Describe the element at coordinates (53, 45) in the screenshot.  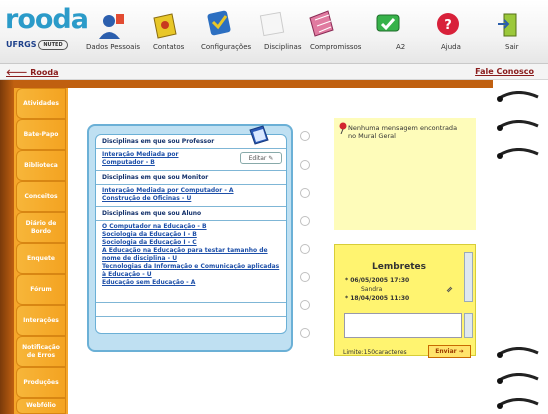
I see `nuted-logo: NUTED` at that location.